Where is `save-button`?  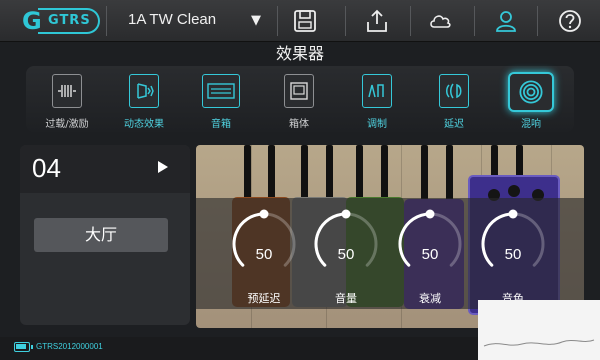 save-button is located at coordinates (305, 21).